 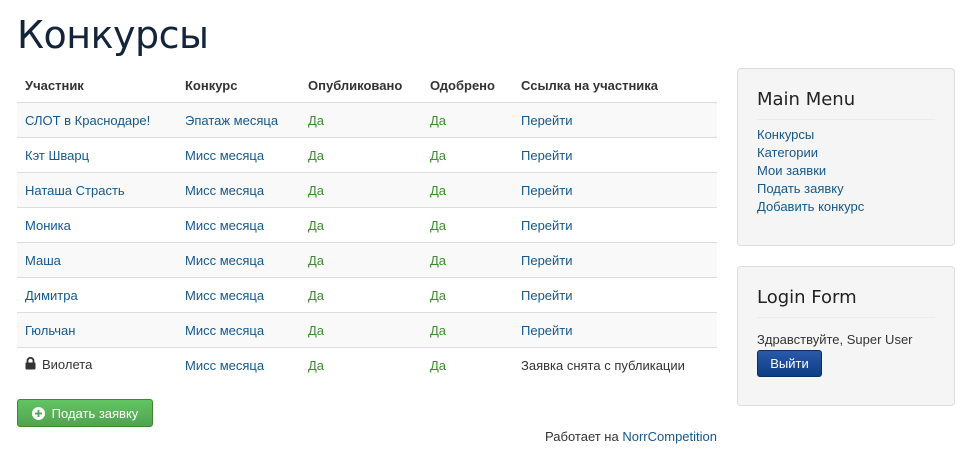 I want to click on menu-item-categories: Категории, so click(x=787, y=152).